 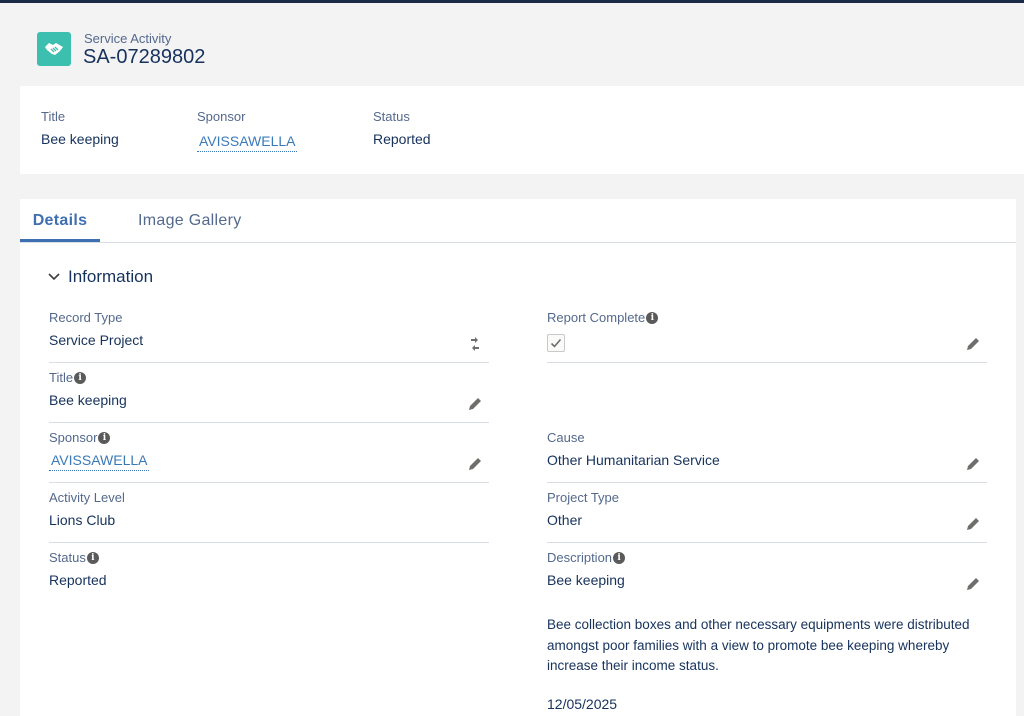 What do you see at coordinates (86, 317) in the screenshot?
I see `field-label: Record Type` at bounding box center [86, 317].